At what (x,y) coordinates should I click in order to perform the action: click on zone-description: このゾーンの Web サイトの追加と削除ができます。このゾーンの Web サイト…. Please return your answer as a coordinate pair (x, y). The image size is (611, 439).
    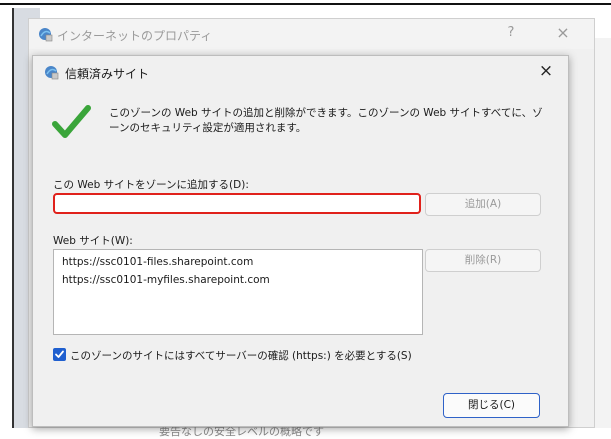
    Looking at the image, I should click on (326, 120).